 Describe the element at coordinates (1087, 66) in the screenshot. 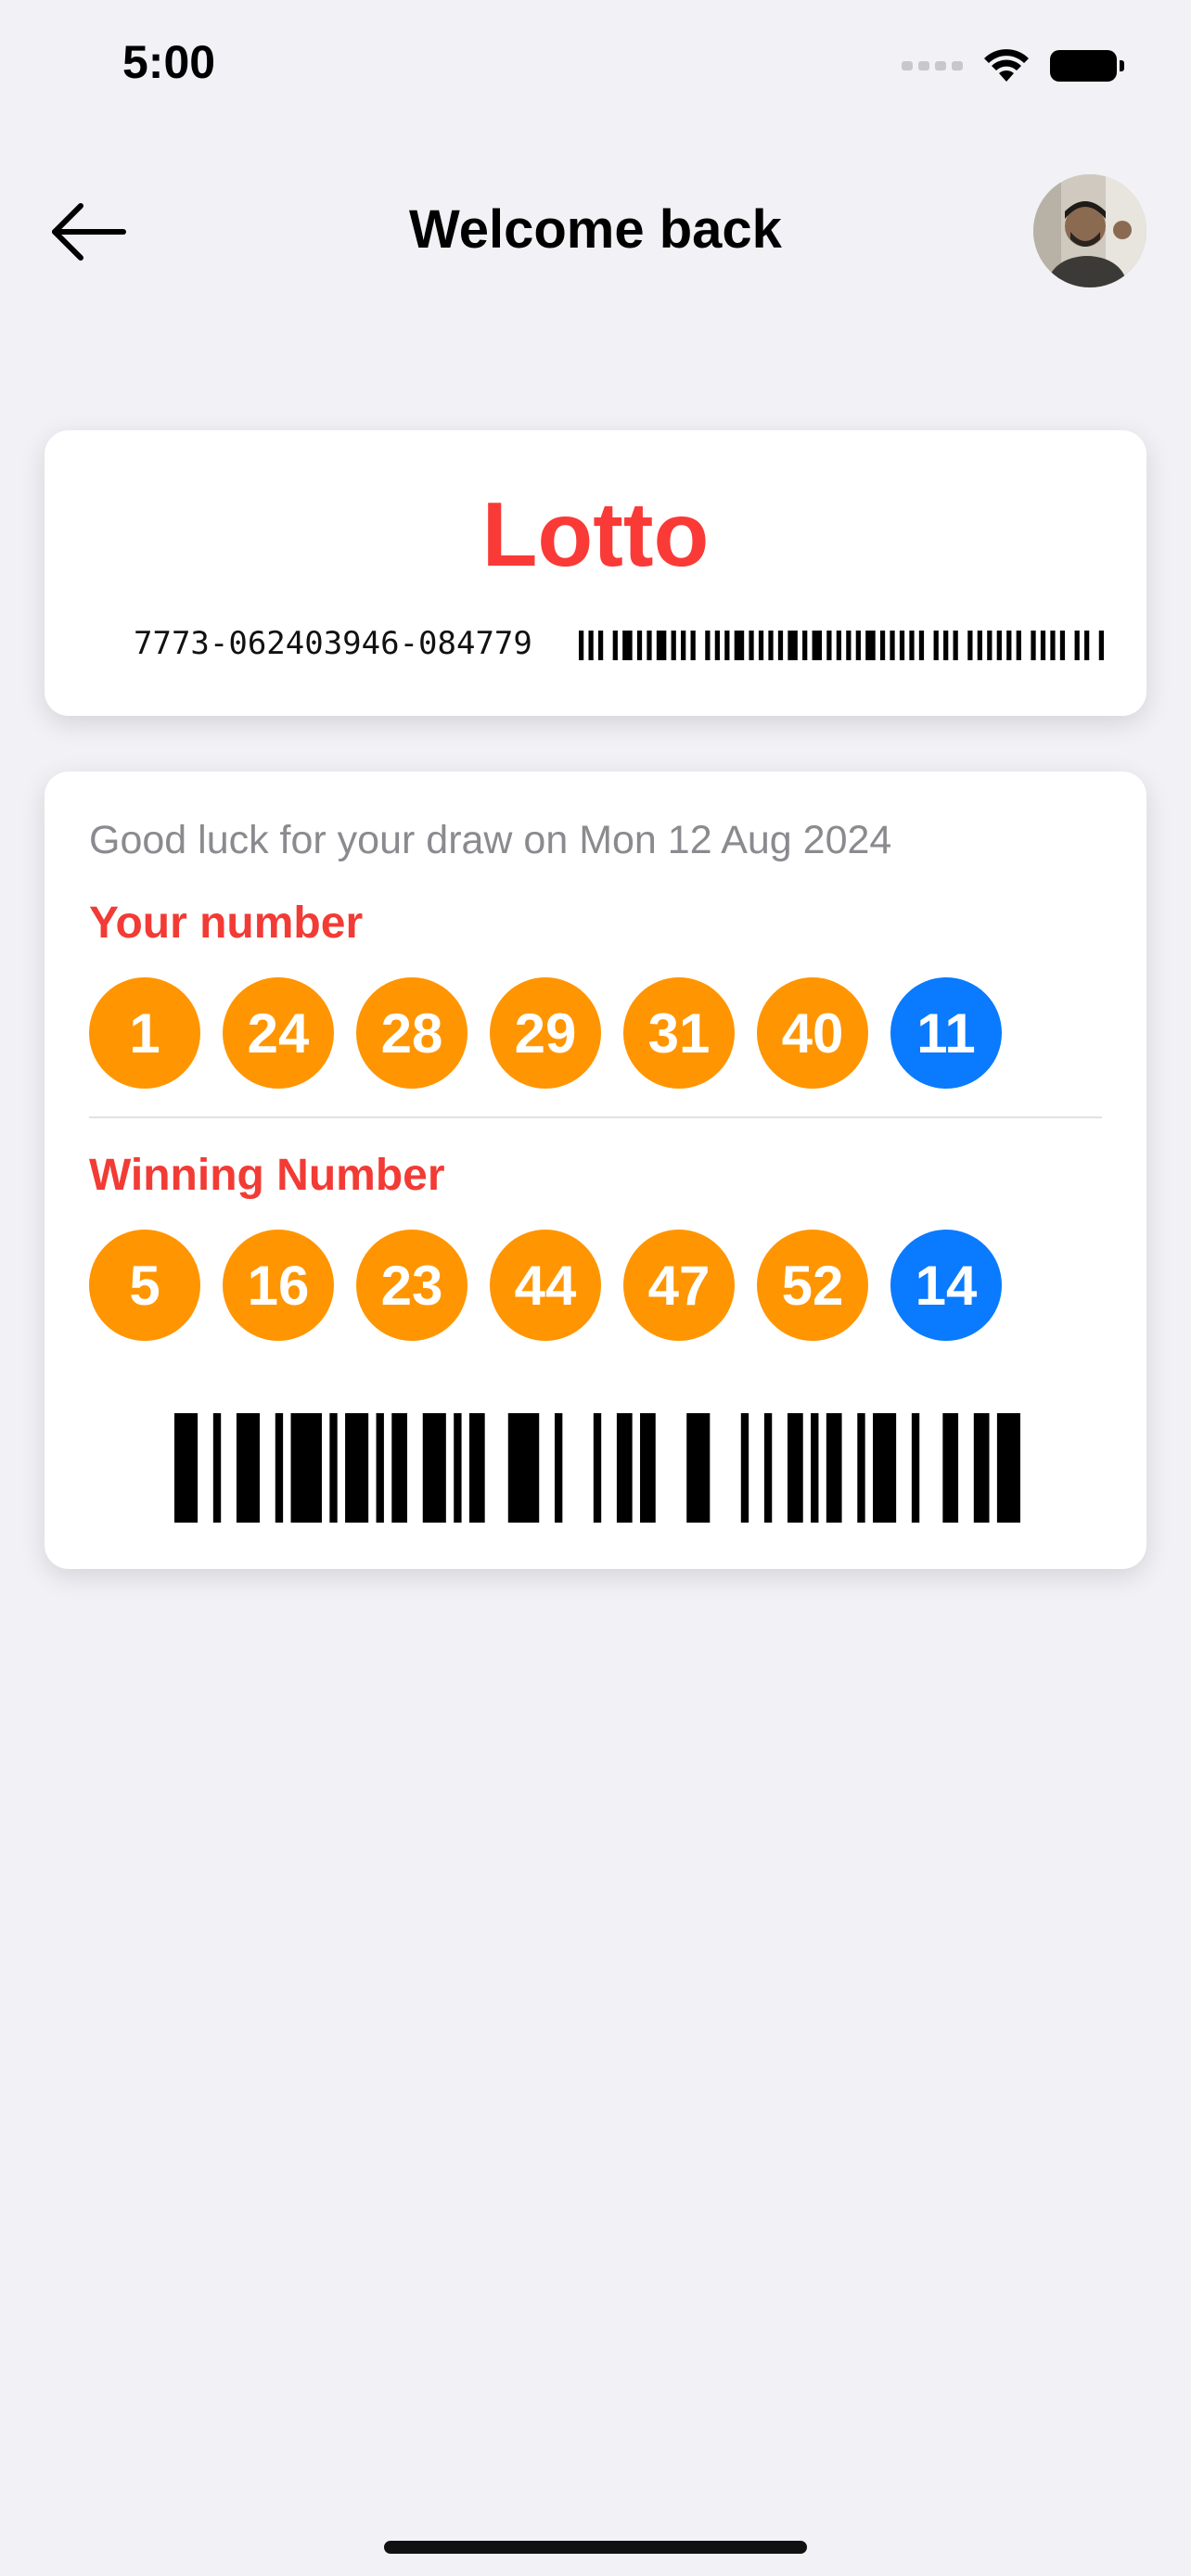

I see `battery-icon` at that location.